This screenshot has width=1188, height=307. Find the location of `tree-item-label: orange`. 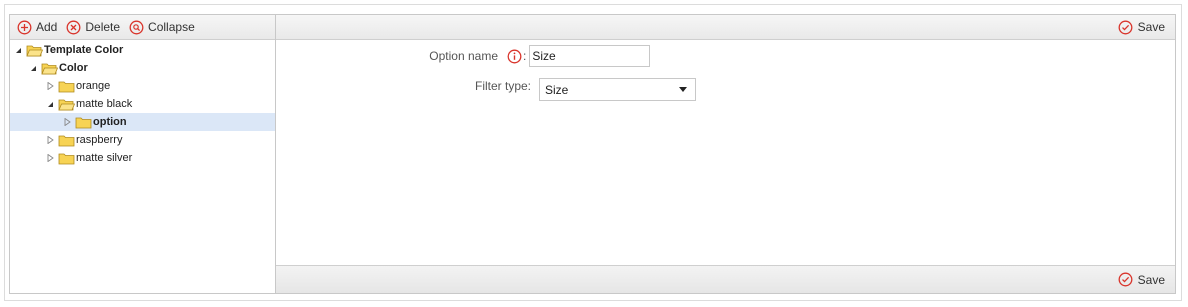

tree-item-label: orange is located at coordinates (93, 86).